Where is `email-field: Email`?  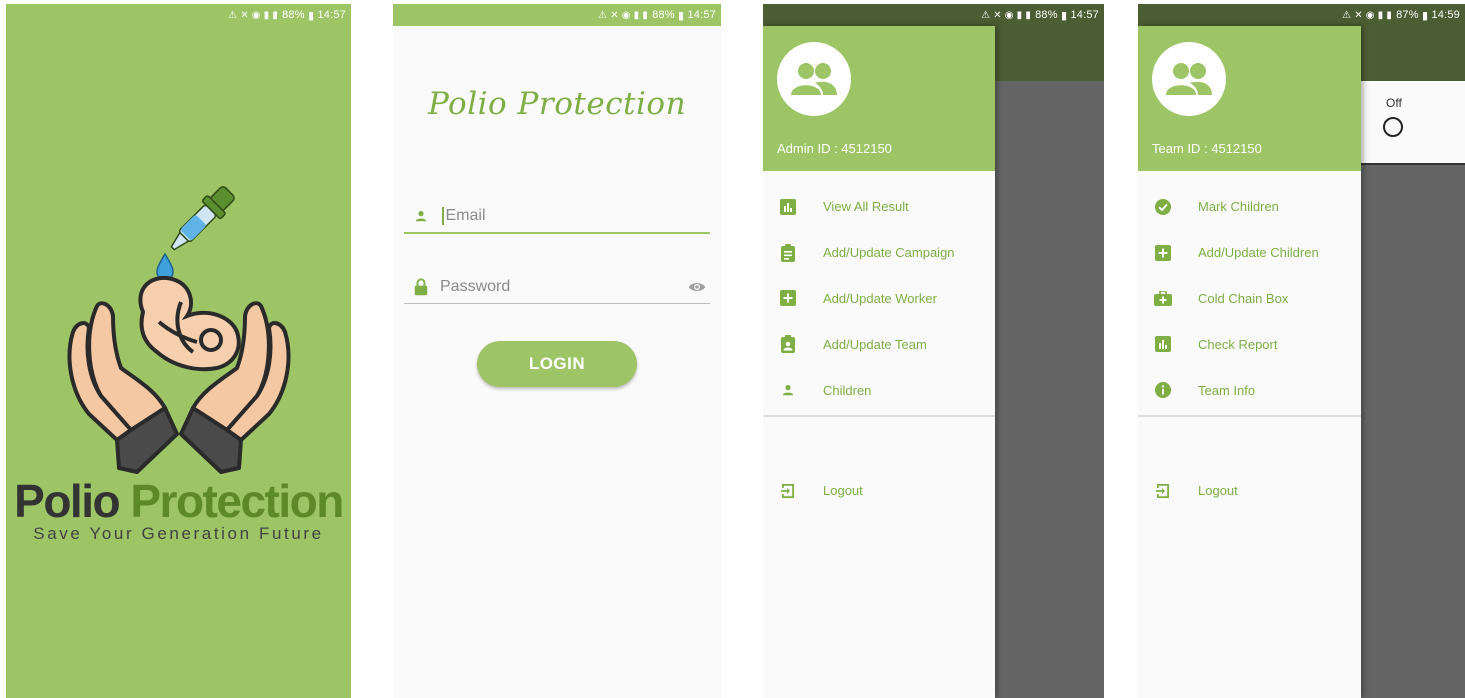
email-field: Email is located at coordinates (557, 217).